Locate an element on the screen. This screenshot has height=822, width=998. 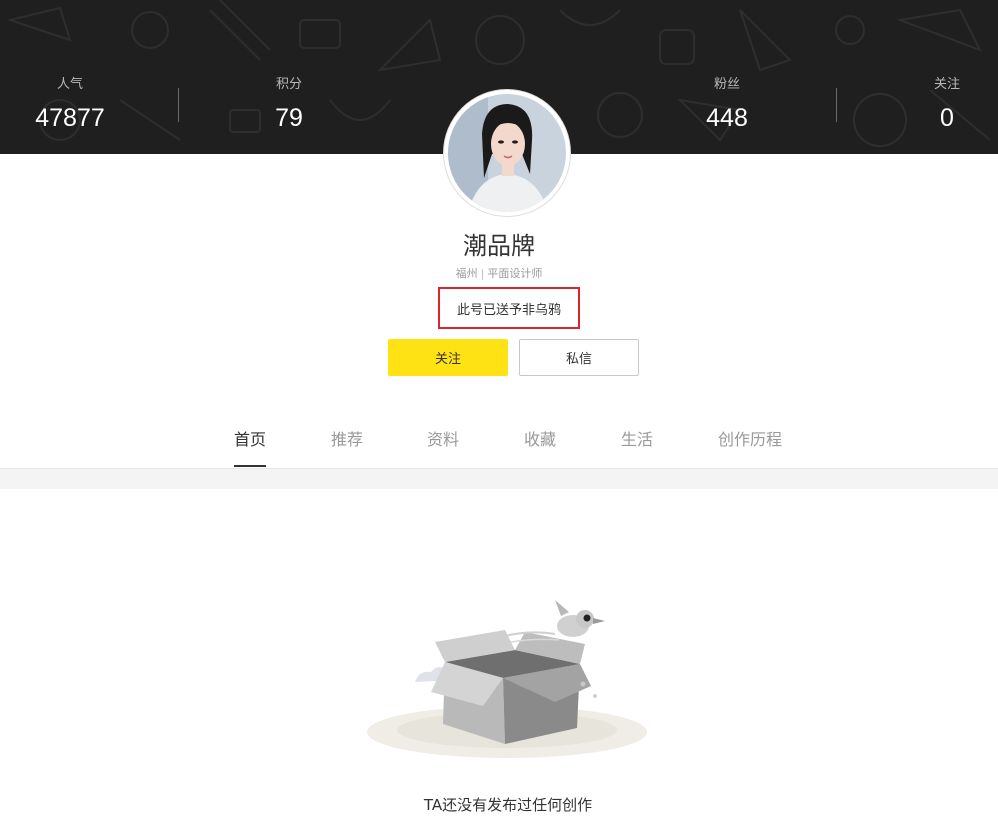
profile-meta: 福州 | 平面设计师 is located at coordinates (499, 274).